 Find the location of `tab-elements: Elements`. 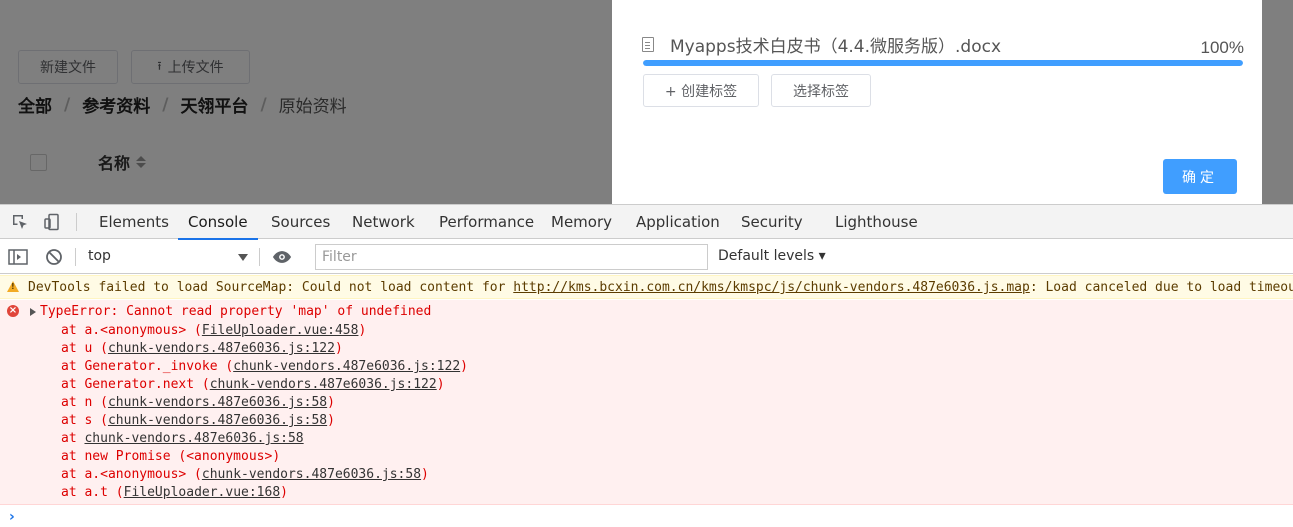

tab-elements: Elements is located at coordinates (134, 222).